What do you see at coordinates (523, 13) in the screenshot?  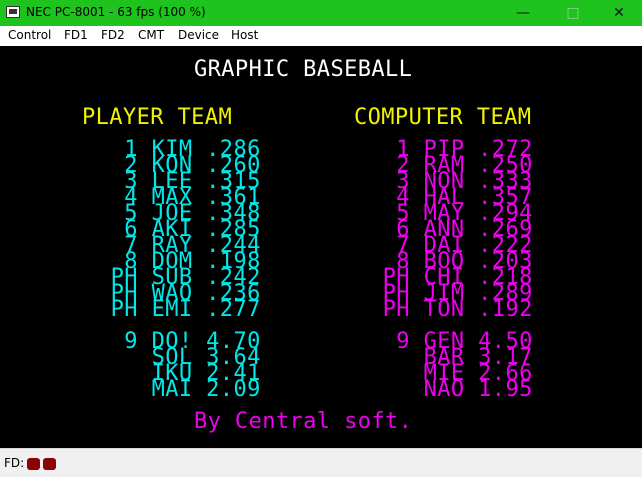 I see `minimize-button: —` at bounding box center [523, 13].